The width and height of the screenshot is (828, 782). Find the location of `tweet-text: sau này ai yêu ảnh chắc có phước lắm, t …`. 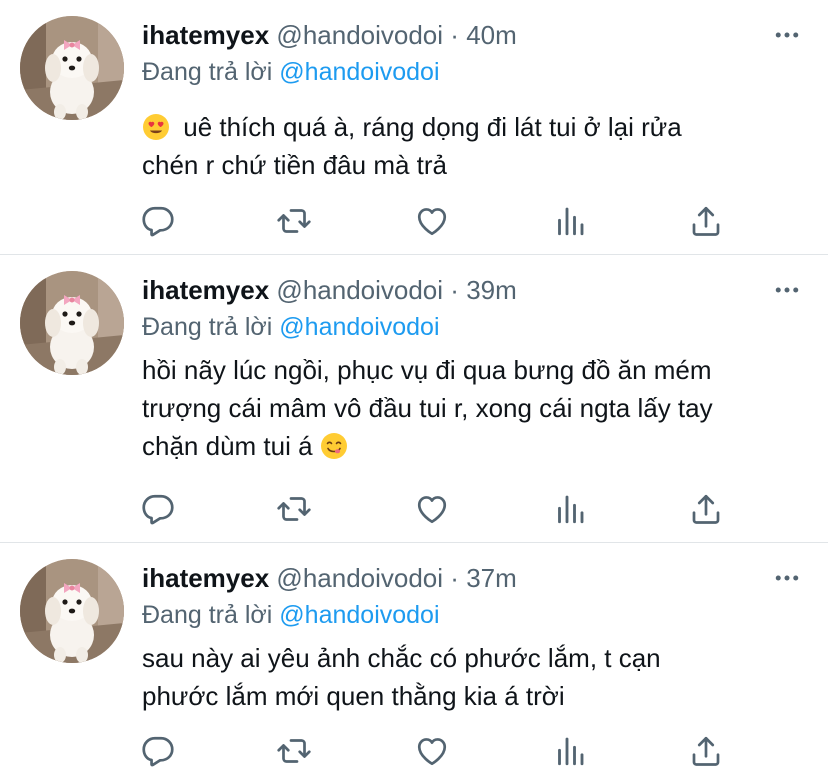

tweet-text: sau này ai yêu ảnh chắc có phước lắm, t … is located at coordinates (472, 677).